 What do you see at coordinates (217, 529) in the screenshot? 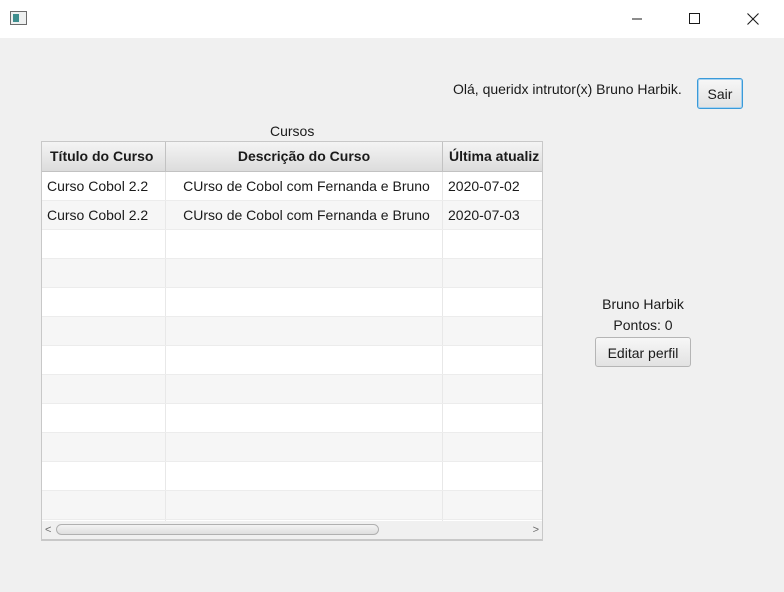
I see `scroll-thumb` at bounding box center [217, 529].